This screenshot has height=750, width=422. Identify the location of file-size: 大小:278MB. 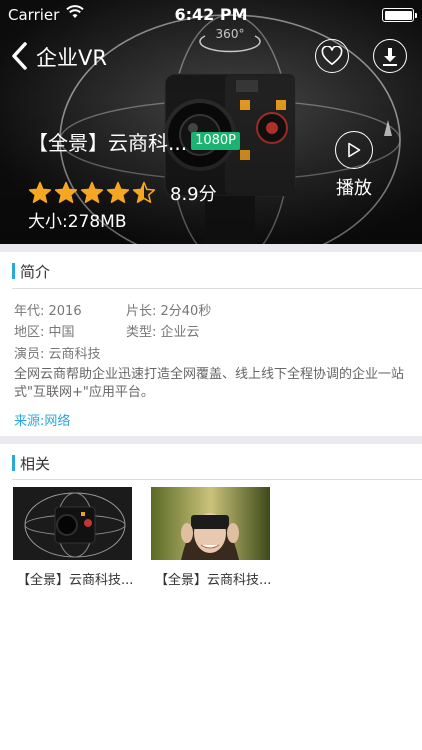
(77, 222).